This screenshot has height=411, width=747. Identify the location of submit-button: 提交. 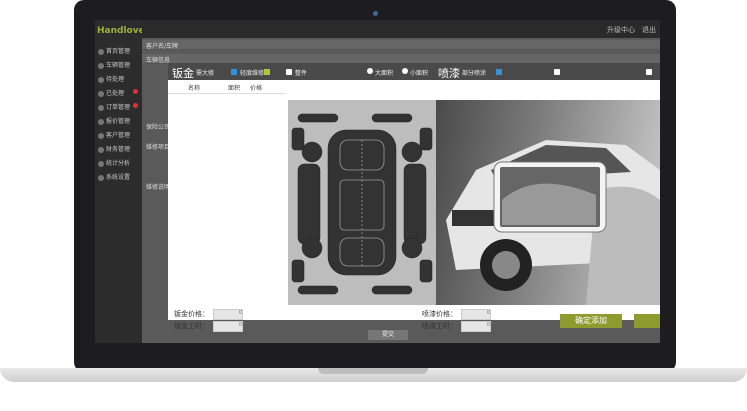
(388, 335).